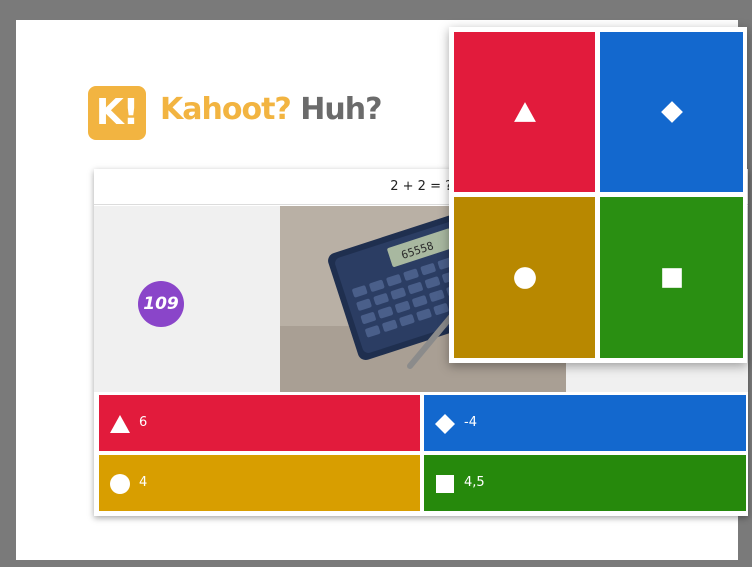 The image size is (752, 567). What do you see at coordinates (117, 113) in the screenshot?
I see `kahoot-logo: K!` at bounding box center [117, 113].